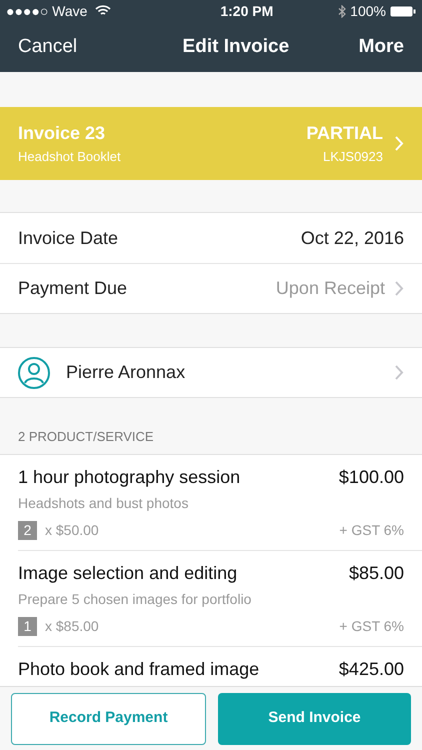 This screenshot has width=422, height=750. I want to click on bluetooth-icon, so click(342, 11).